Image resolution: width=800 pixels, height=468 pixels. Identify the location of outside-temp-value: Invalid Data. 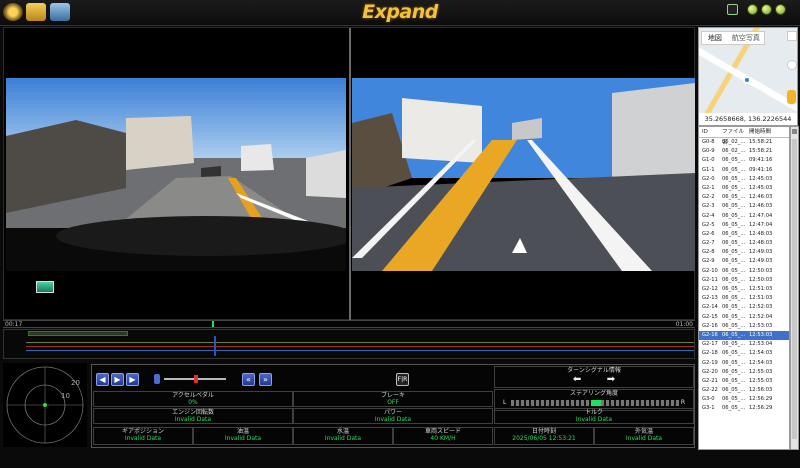
(644, 438).